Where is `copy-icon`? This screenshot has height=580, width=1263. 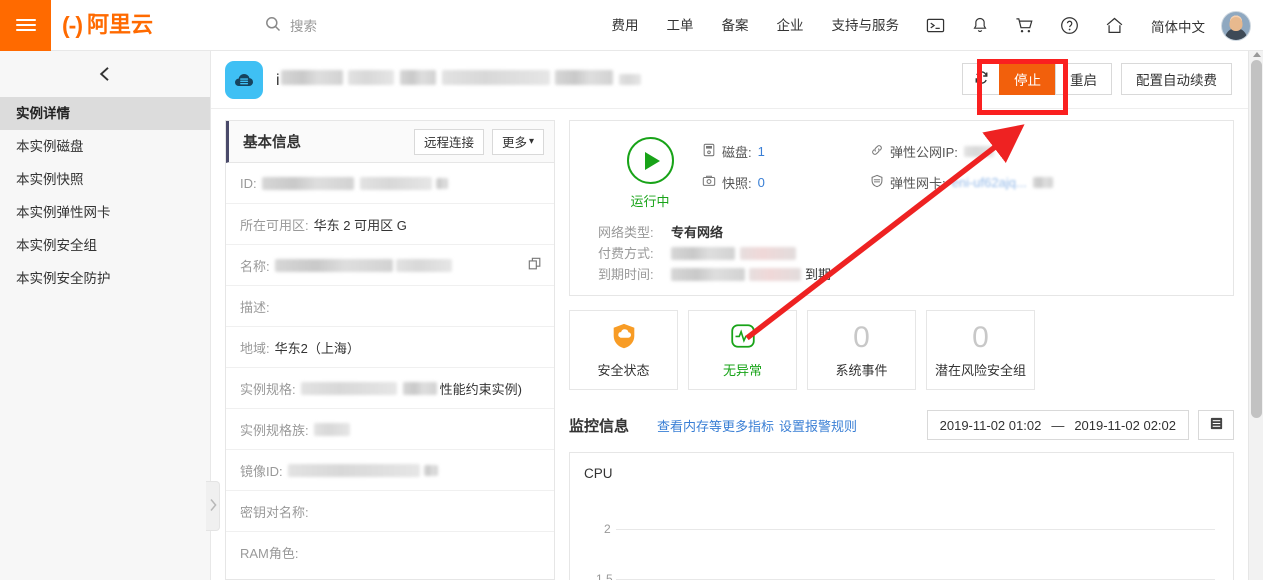 copy-icon is located at coordinates (535, 265).